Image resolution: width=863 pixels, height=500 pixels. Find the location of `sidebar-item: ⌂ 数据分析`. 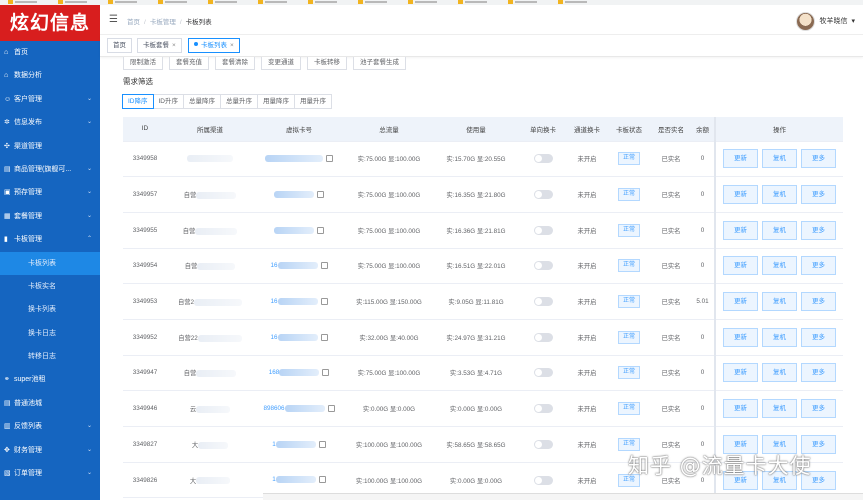

sidebar-item: ⌂ 数据分析 is located at coordinates (50, 75).